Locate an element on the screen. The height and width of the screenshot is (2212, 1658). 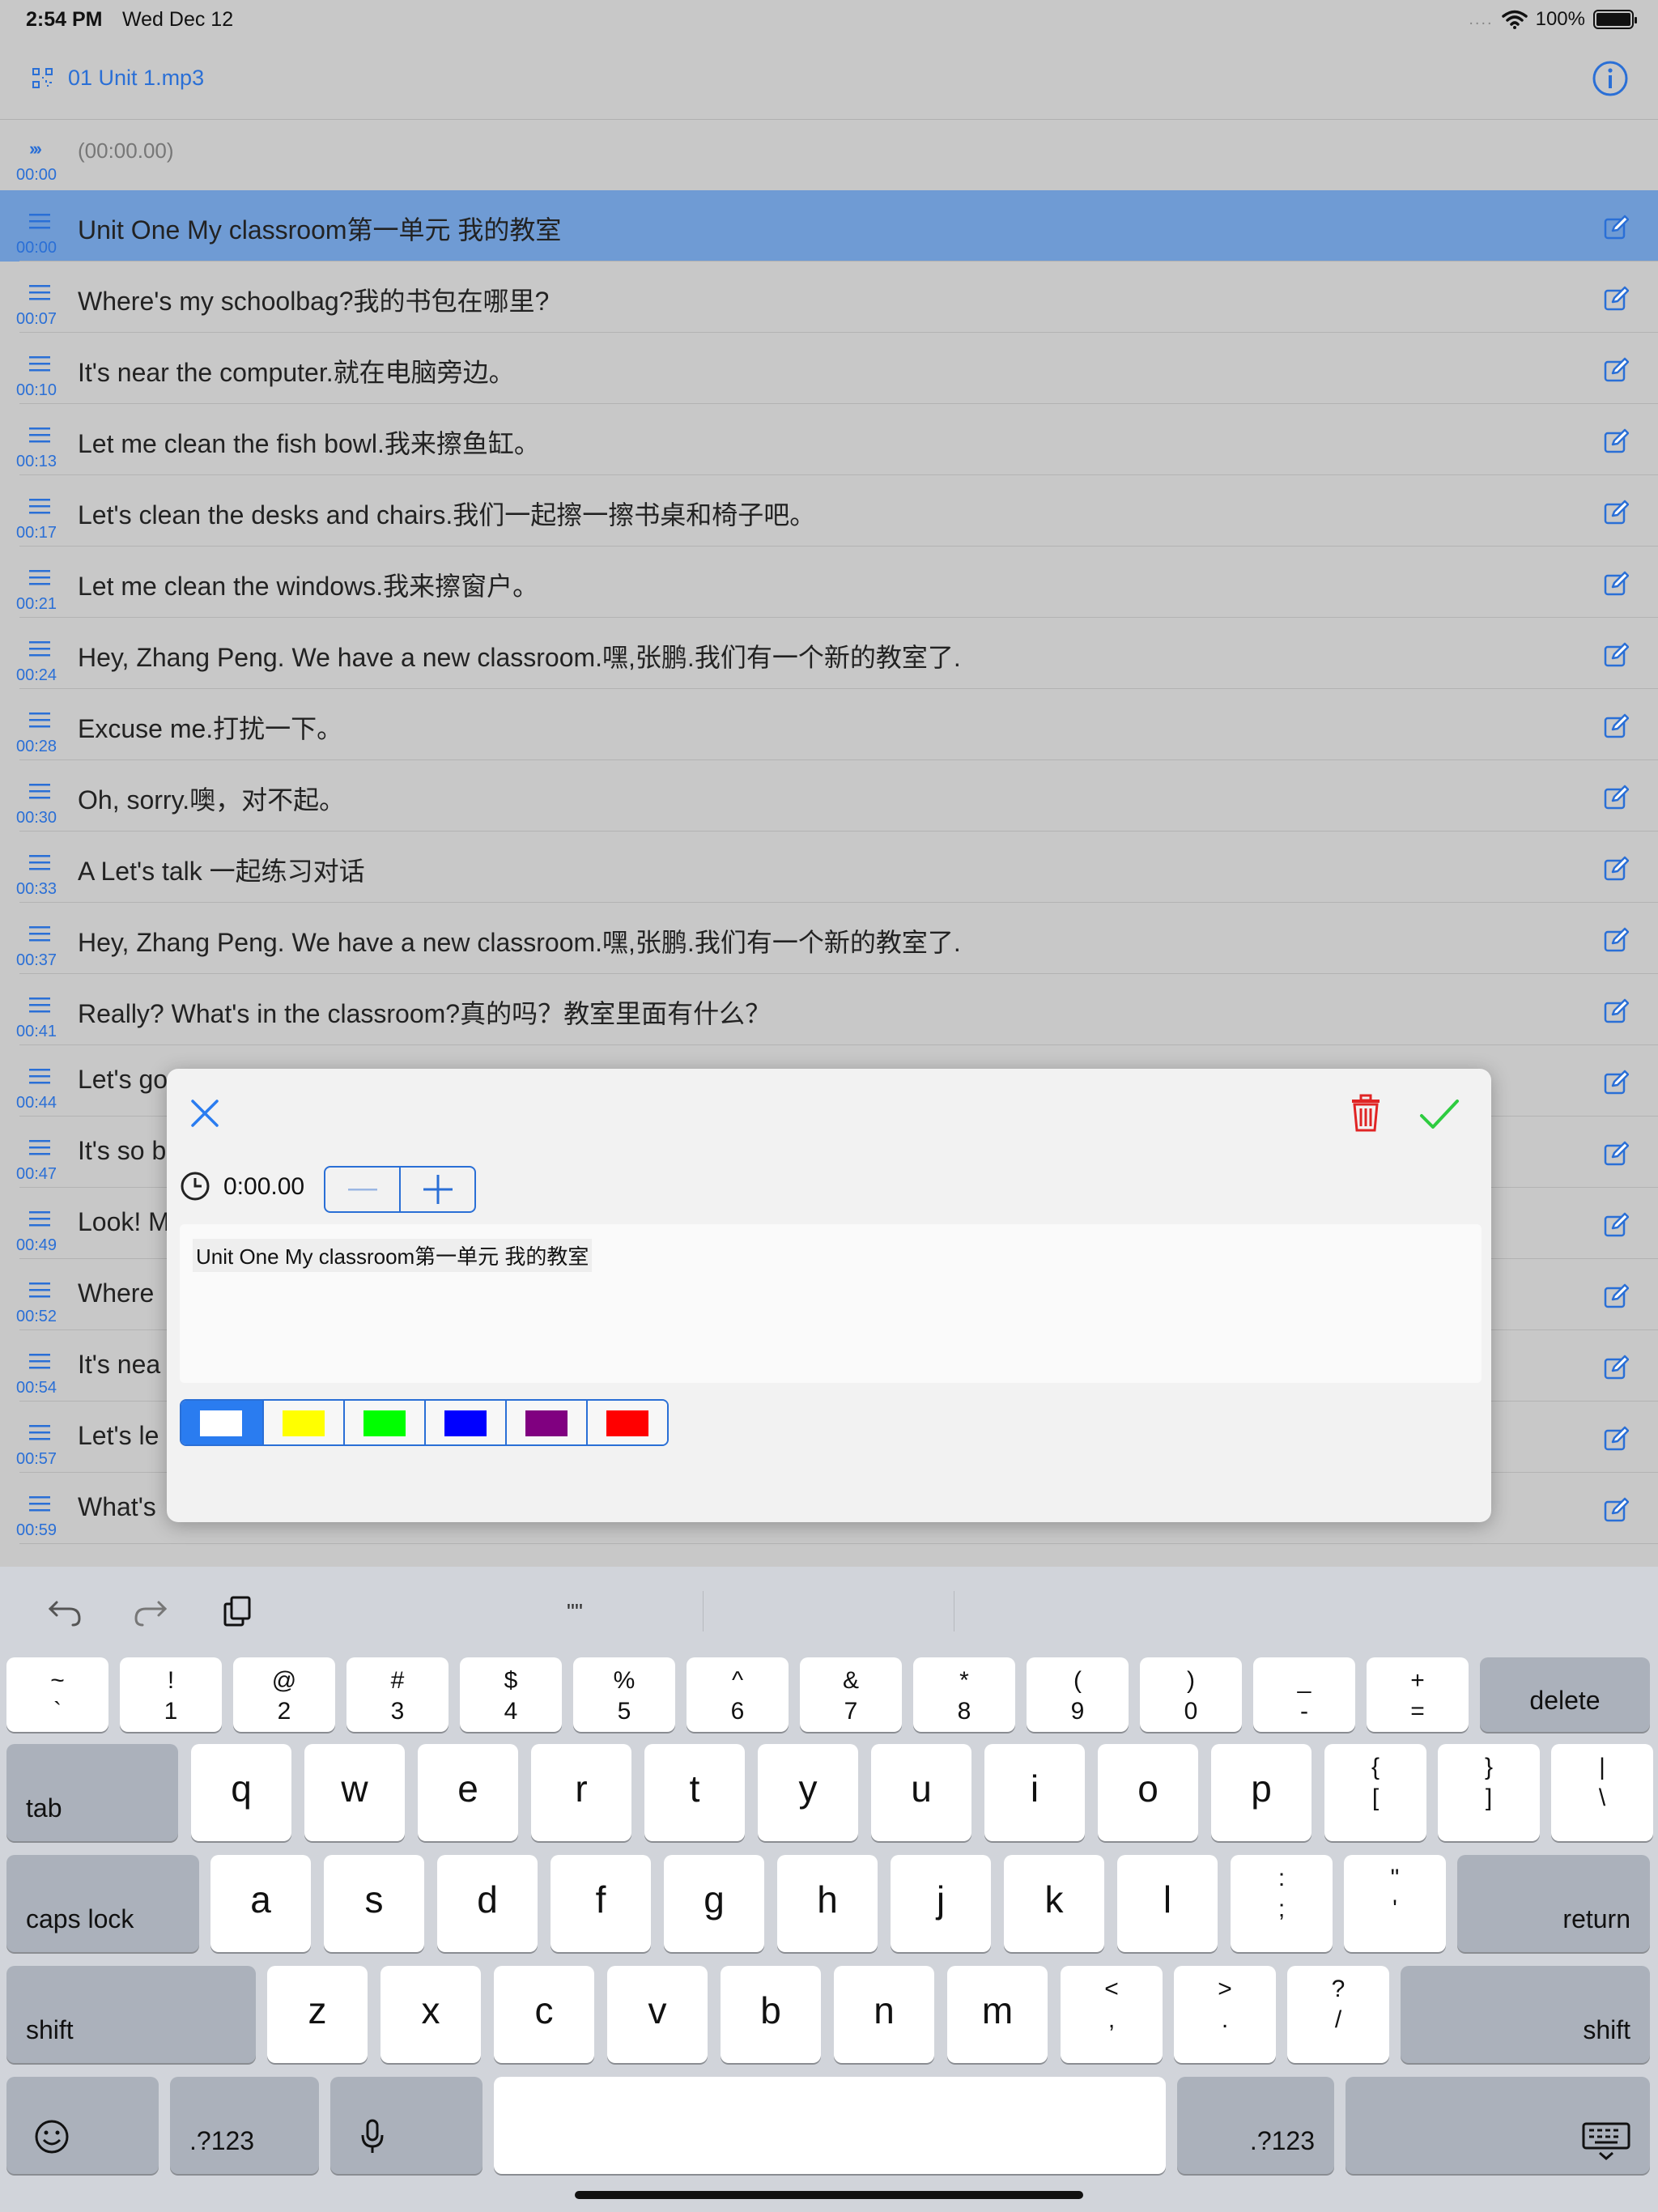
key-f: f is located at coordinates (601, 1904).